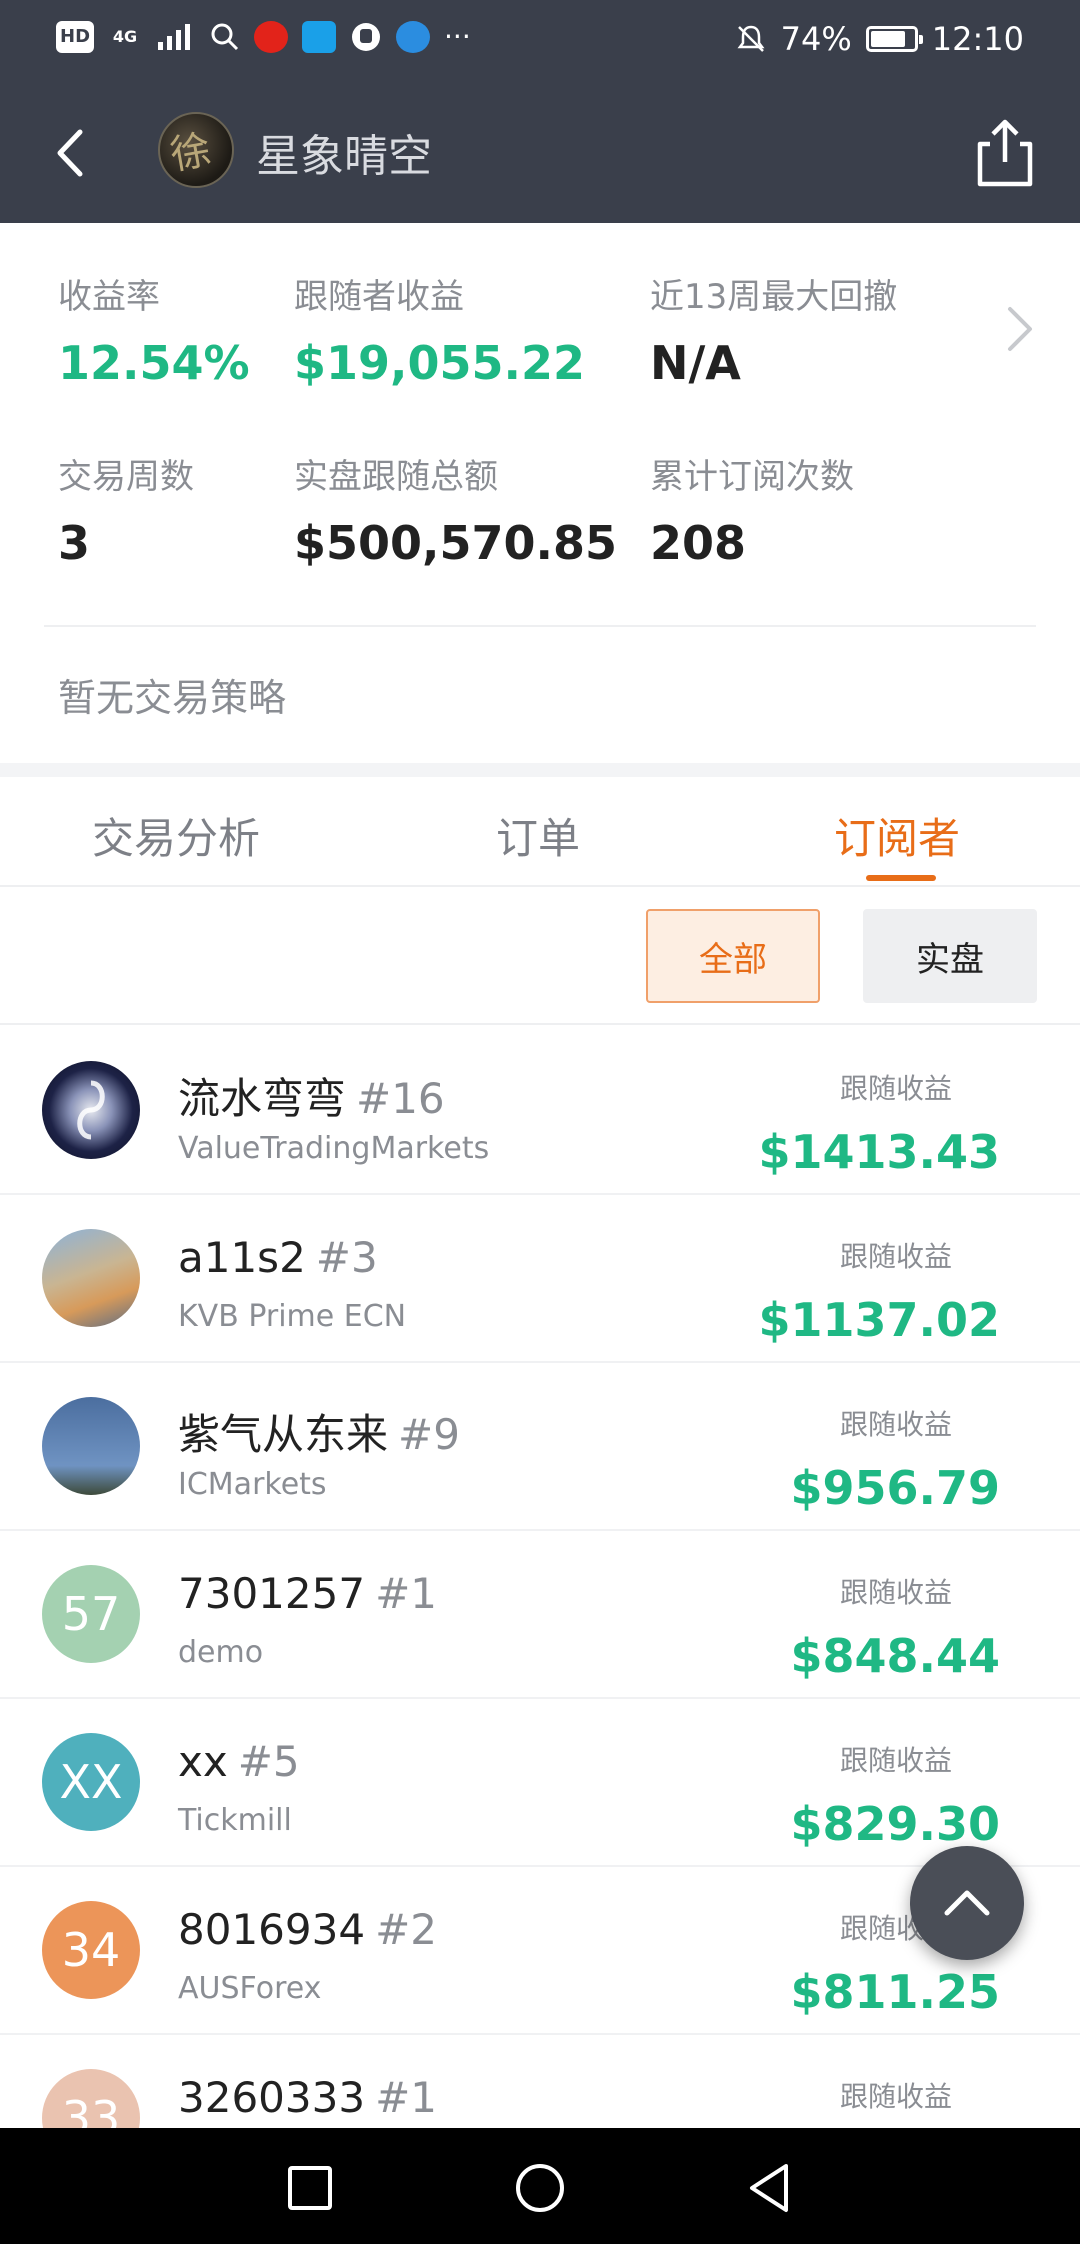 The image size is (1080, 2244). Describe the element at coordinates (752, 509) in the screenshot. I see `stat-subscriptions: 累计订阅次数 208` at that location.